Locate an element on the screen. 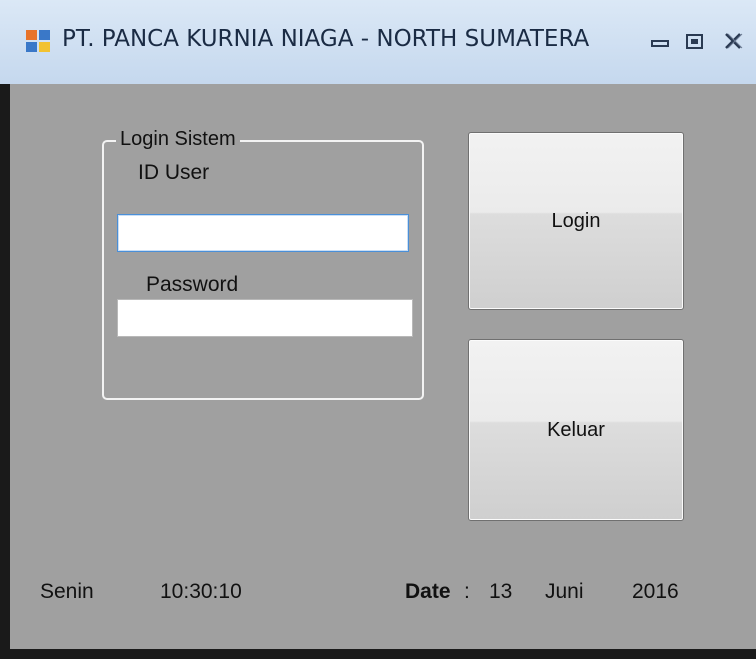 The width and height of the screenshot is (756, 659). year-label: 2016 is located at coordinates (655, 591).